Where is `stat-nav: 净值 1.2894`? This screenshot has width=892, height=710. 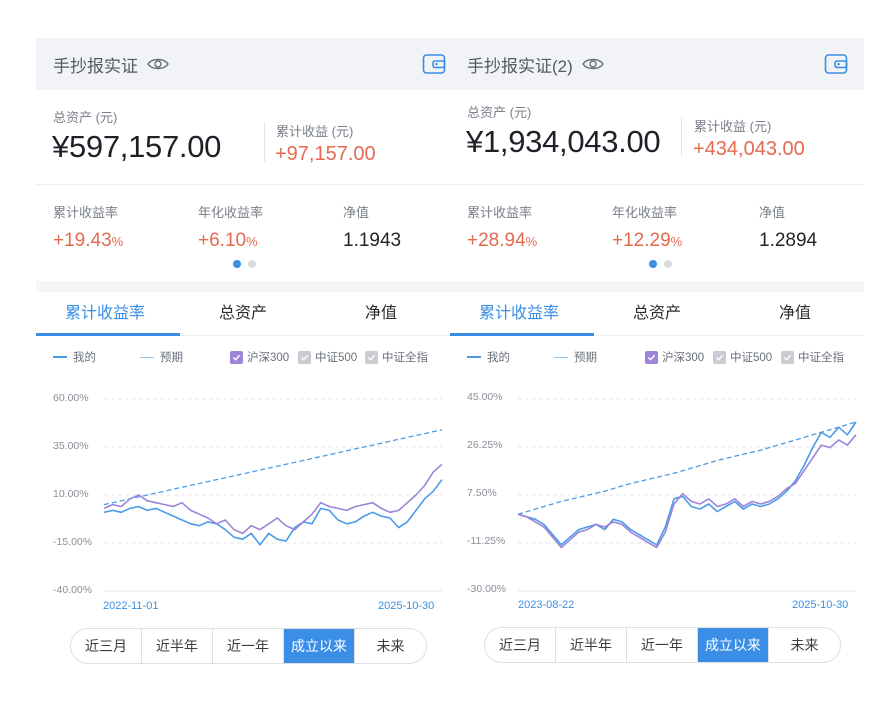
stat-nav: 净值 1.2894 is located at coordinates (788, 227).